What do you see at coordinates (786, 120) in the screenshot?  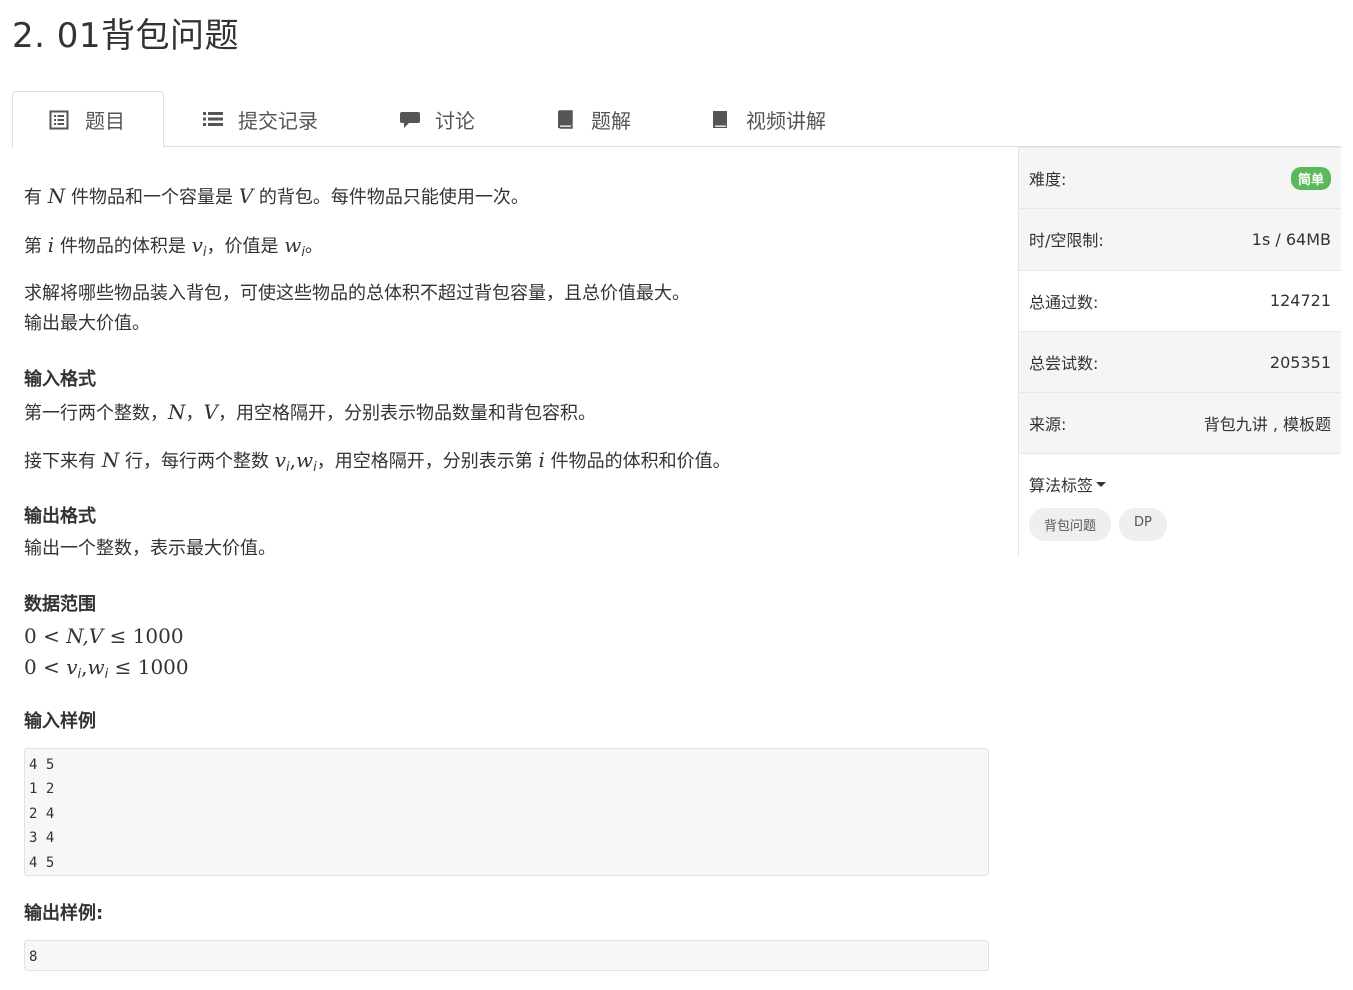 I see `tab-video-label: 视频讲解` at bounding box center [786, 120].